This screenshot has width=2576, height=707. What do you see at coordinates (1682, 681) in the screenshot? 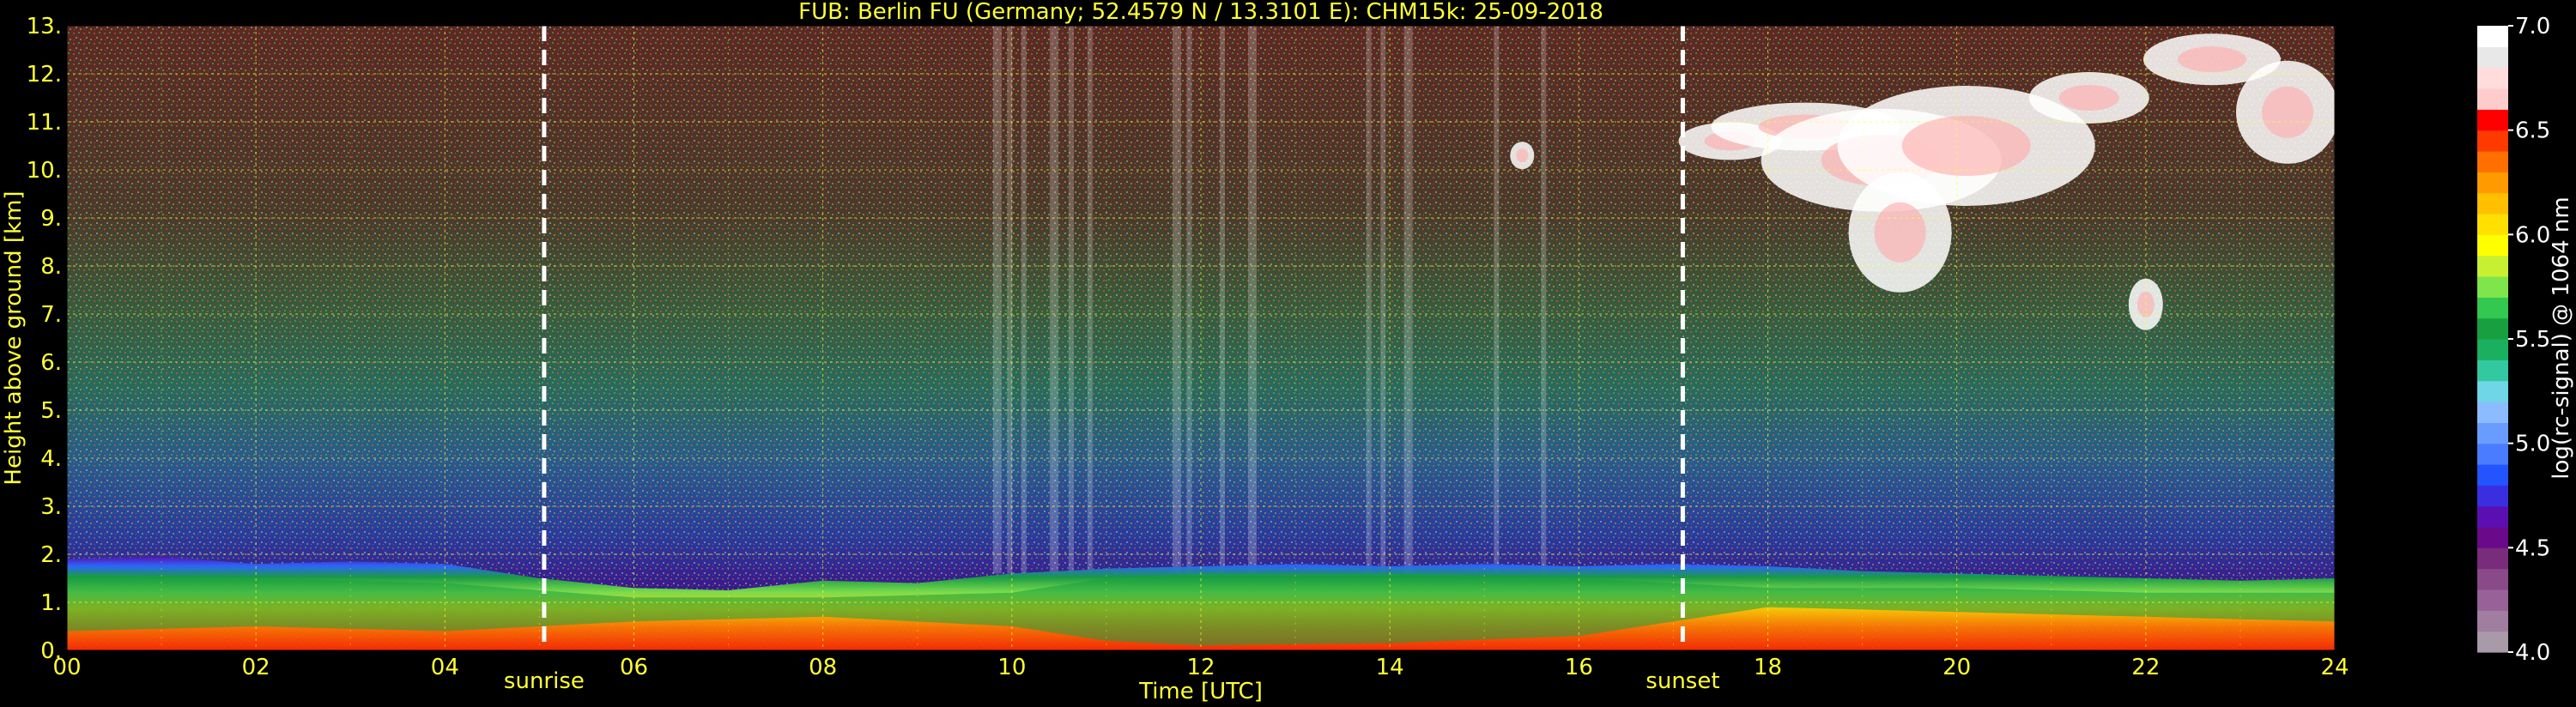
I see `sunset-label: sunset` at bounding box center [1682, 681].